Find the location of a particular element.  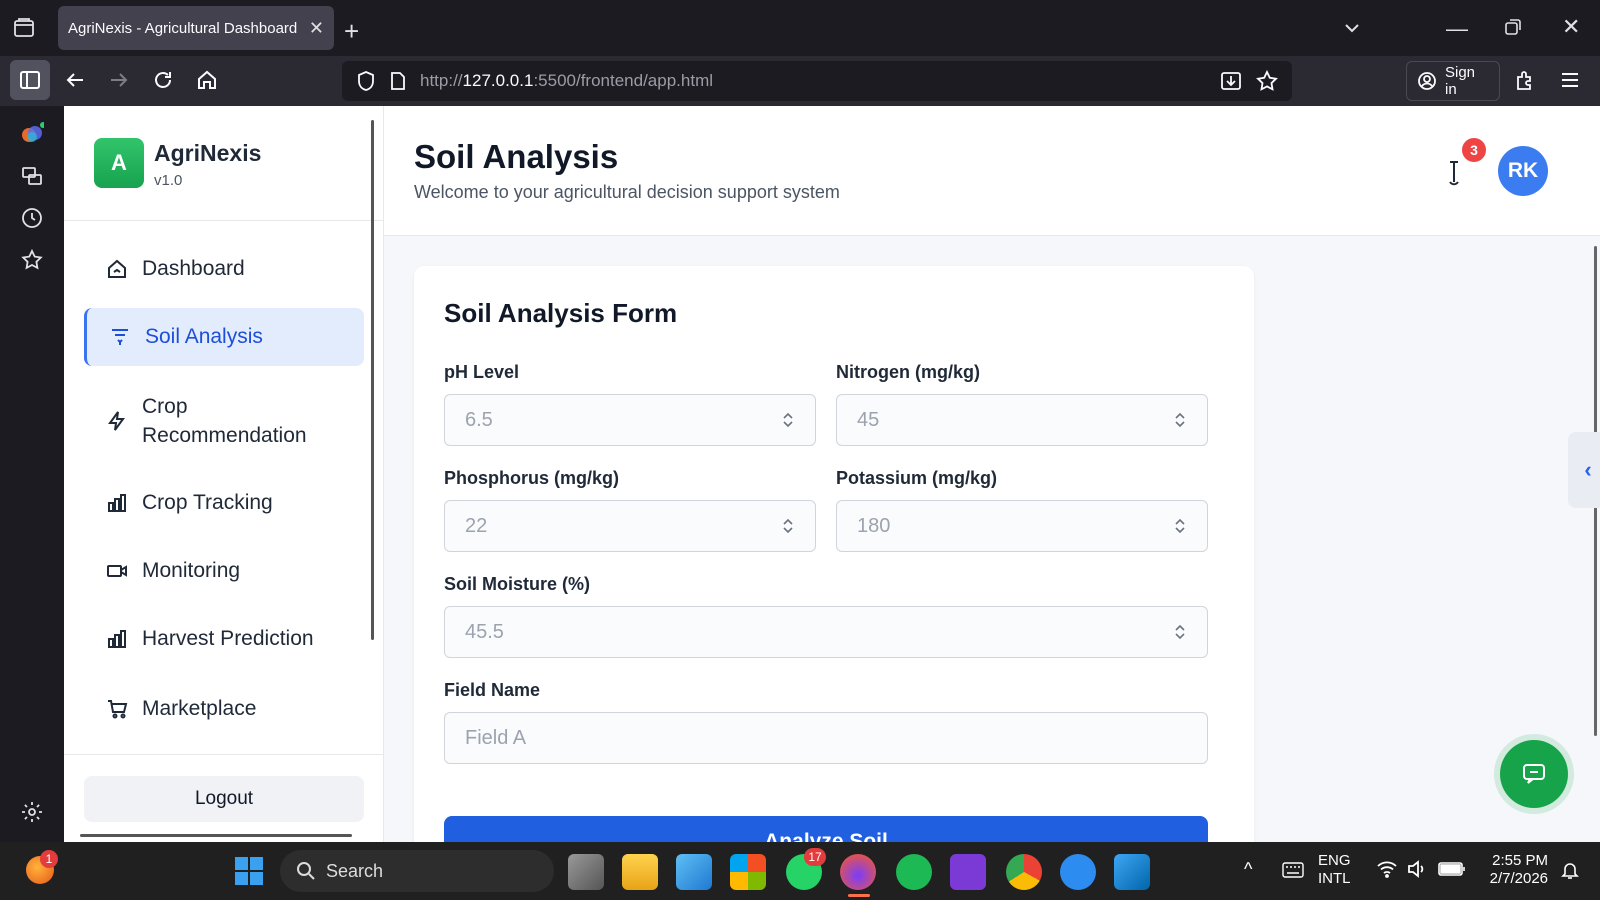

spotify-icon is located at coordinates (914, 872).